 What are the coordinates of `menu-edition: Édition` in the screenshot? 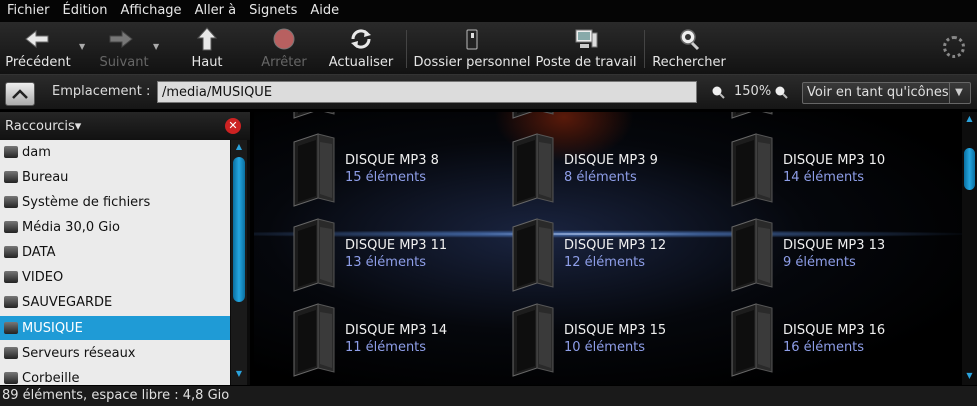 It's located at (85, 11).